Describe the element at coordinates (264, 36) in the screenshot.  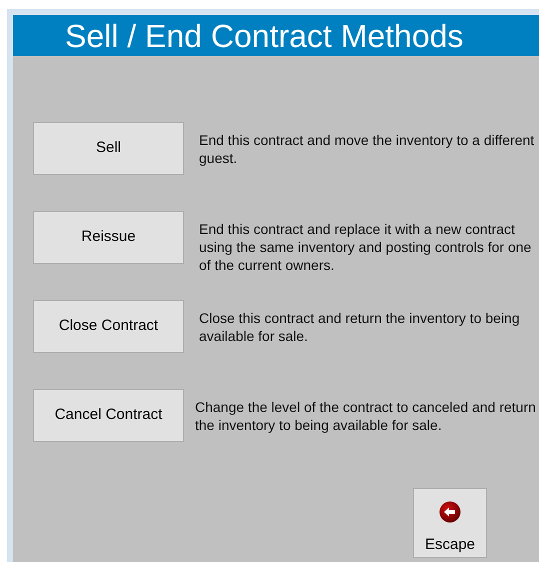
I see `dialog-title: Sell / End Contract Methods` at that location.